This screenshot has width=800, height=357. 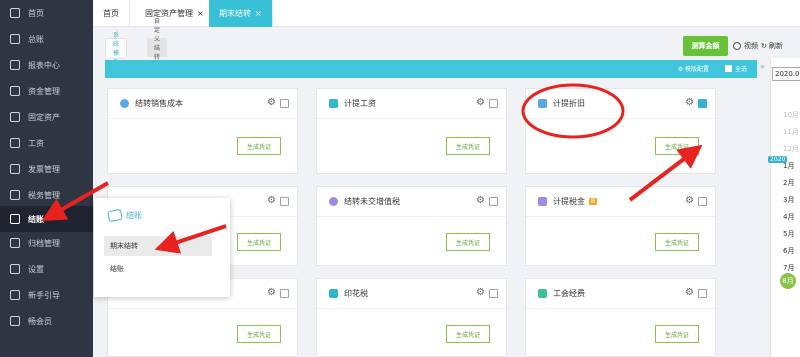 What do you see at coordinates (411, 226) in the screenshot?
I see `card-unpaid-vat: 结转未交增值税 ⚙ 生成凭证` at bounding box center [411, 226].